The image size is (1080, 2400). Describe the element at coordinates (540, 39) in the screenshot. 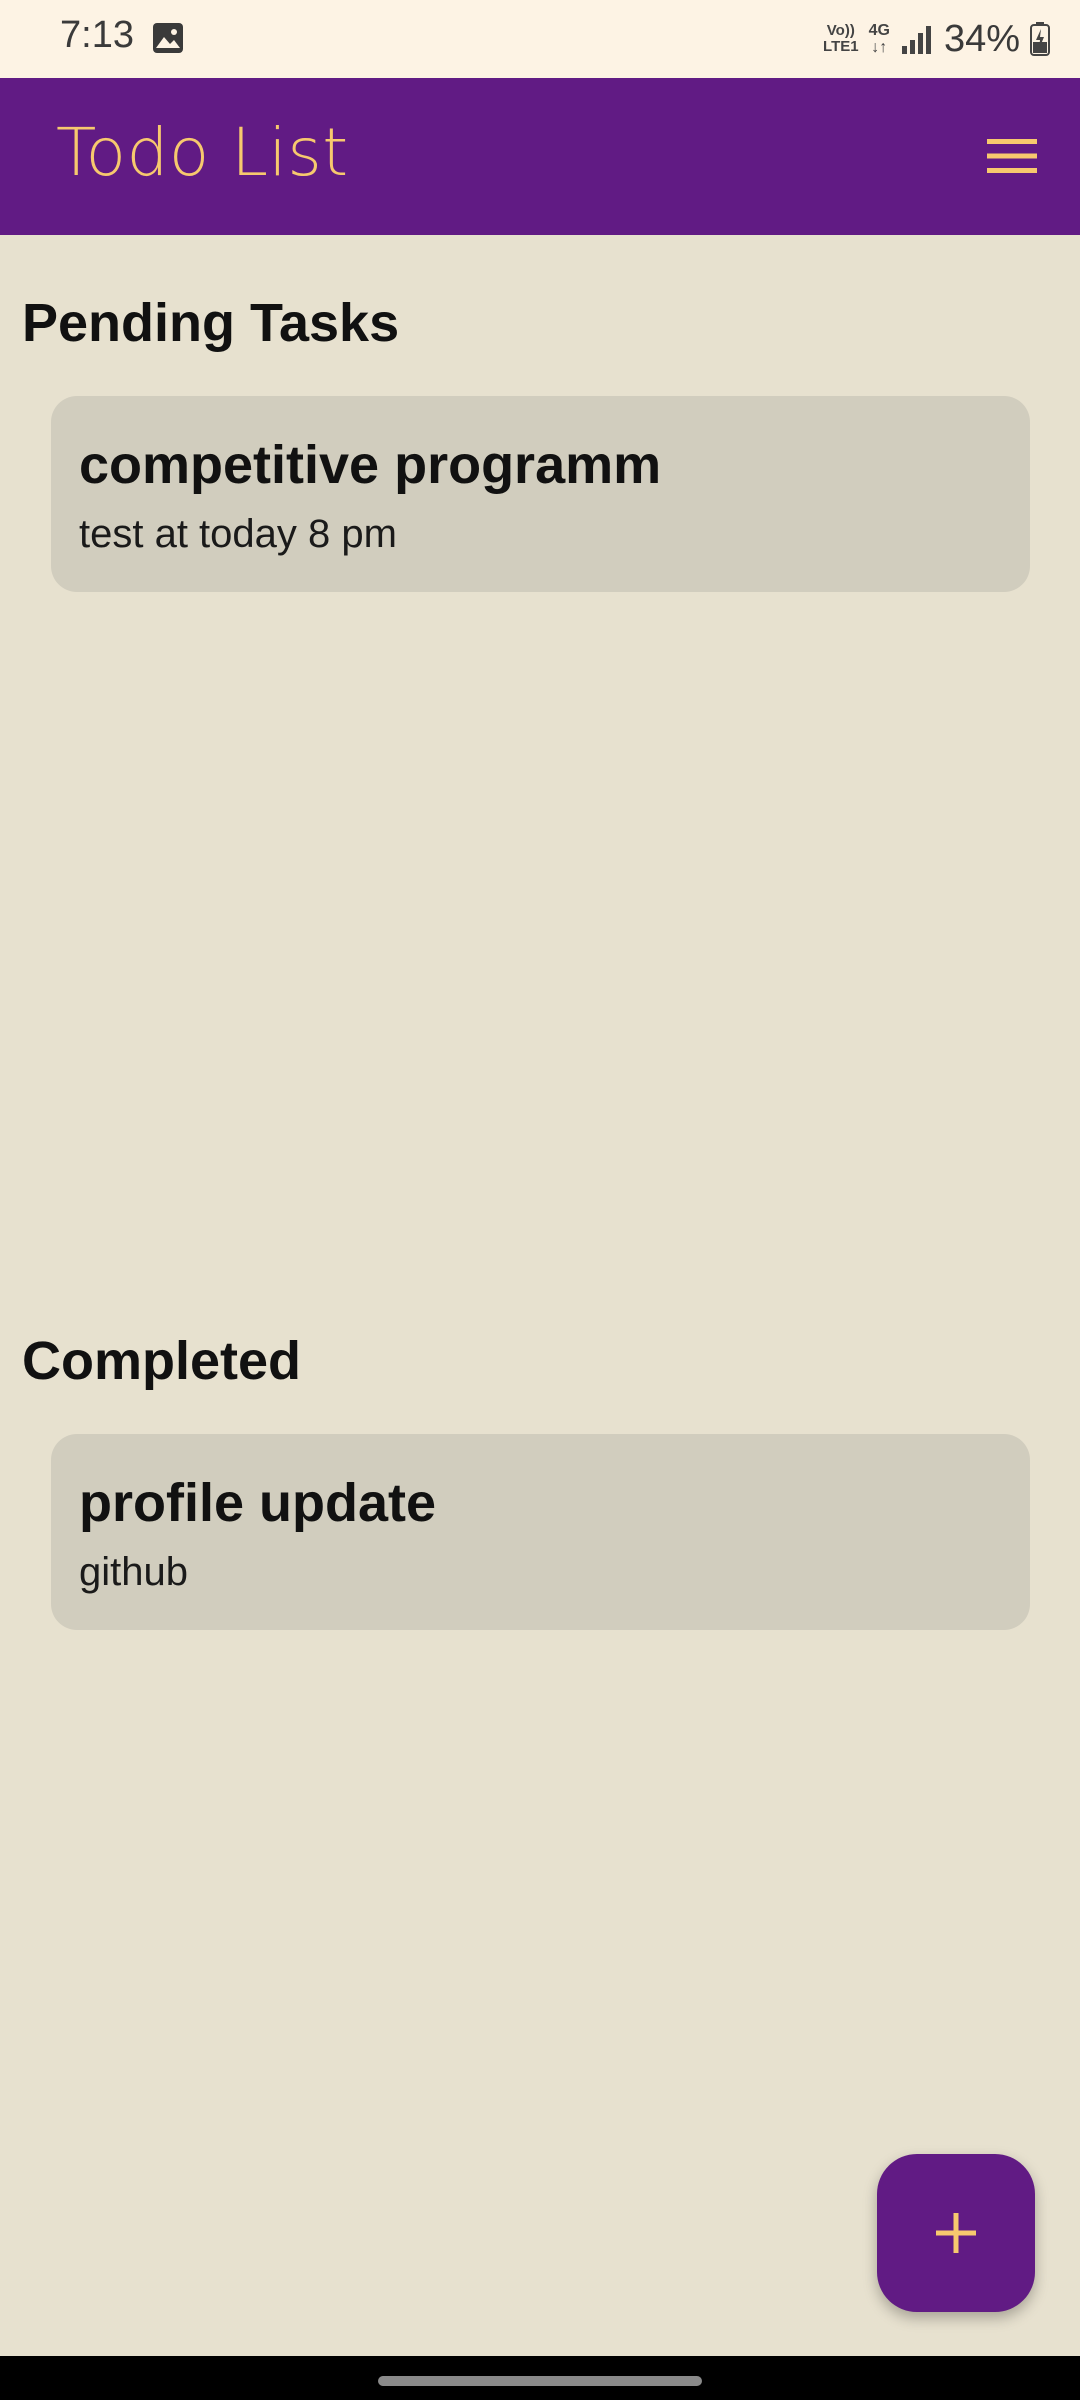

I see `status-bar: 7:13 Vo)) LTE1 4G ↓↑ 34%` at that location.